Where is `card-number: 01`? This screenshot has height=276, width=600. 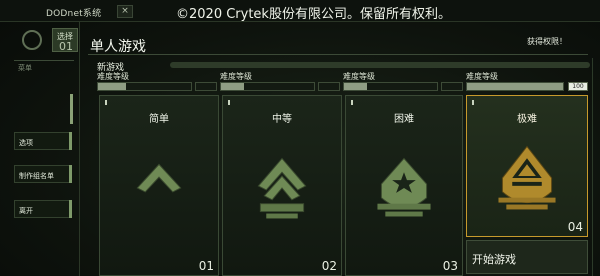 card-number: 01 is located at coordinates (206, 266).